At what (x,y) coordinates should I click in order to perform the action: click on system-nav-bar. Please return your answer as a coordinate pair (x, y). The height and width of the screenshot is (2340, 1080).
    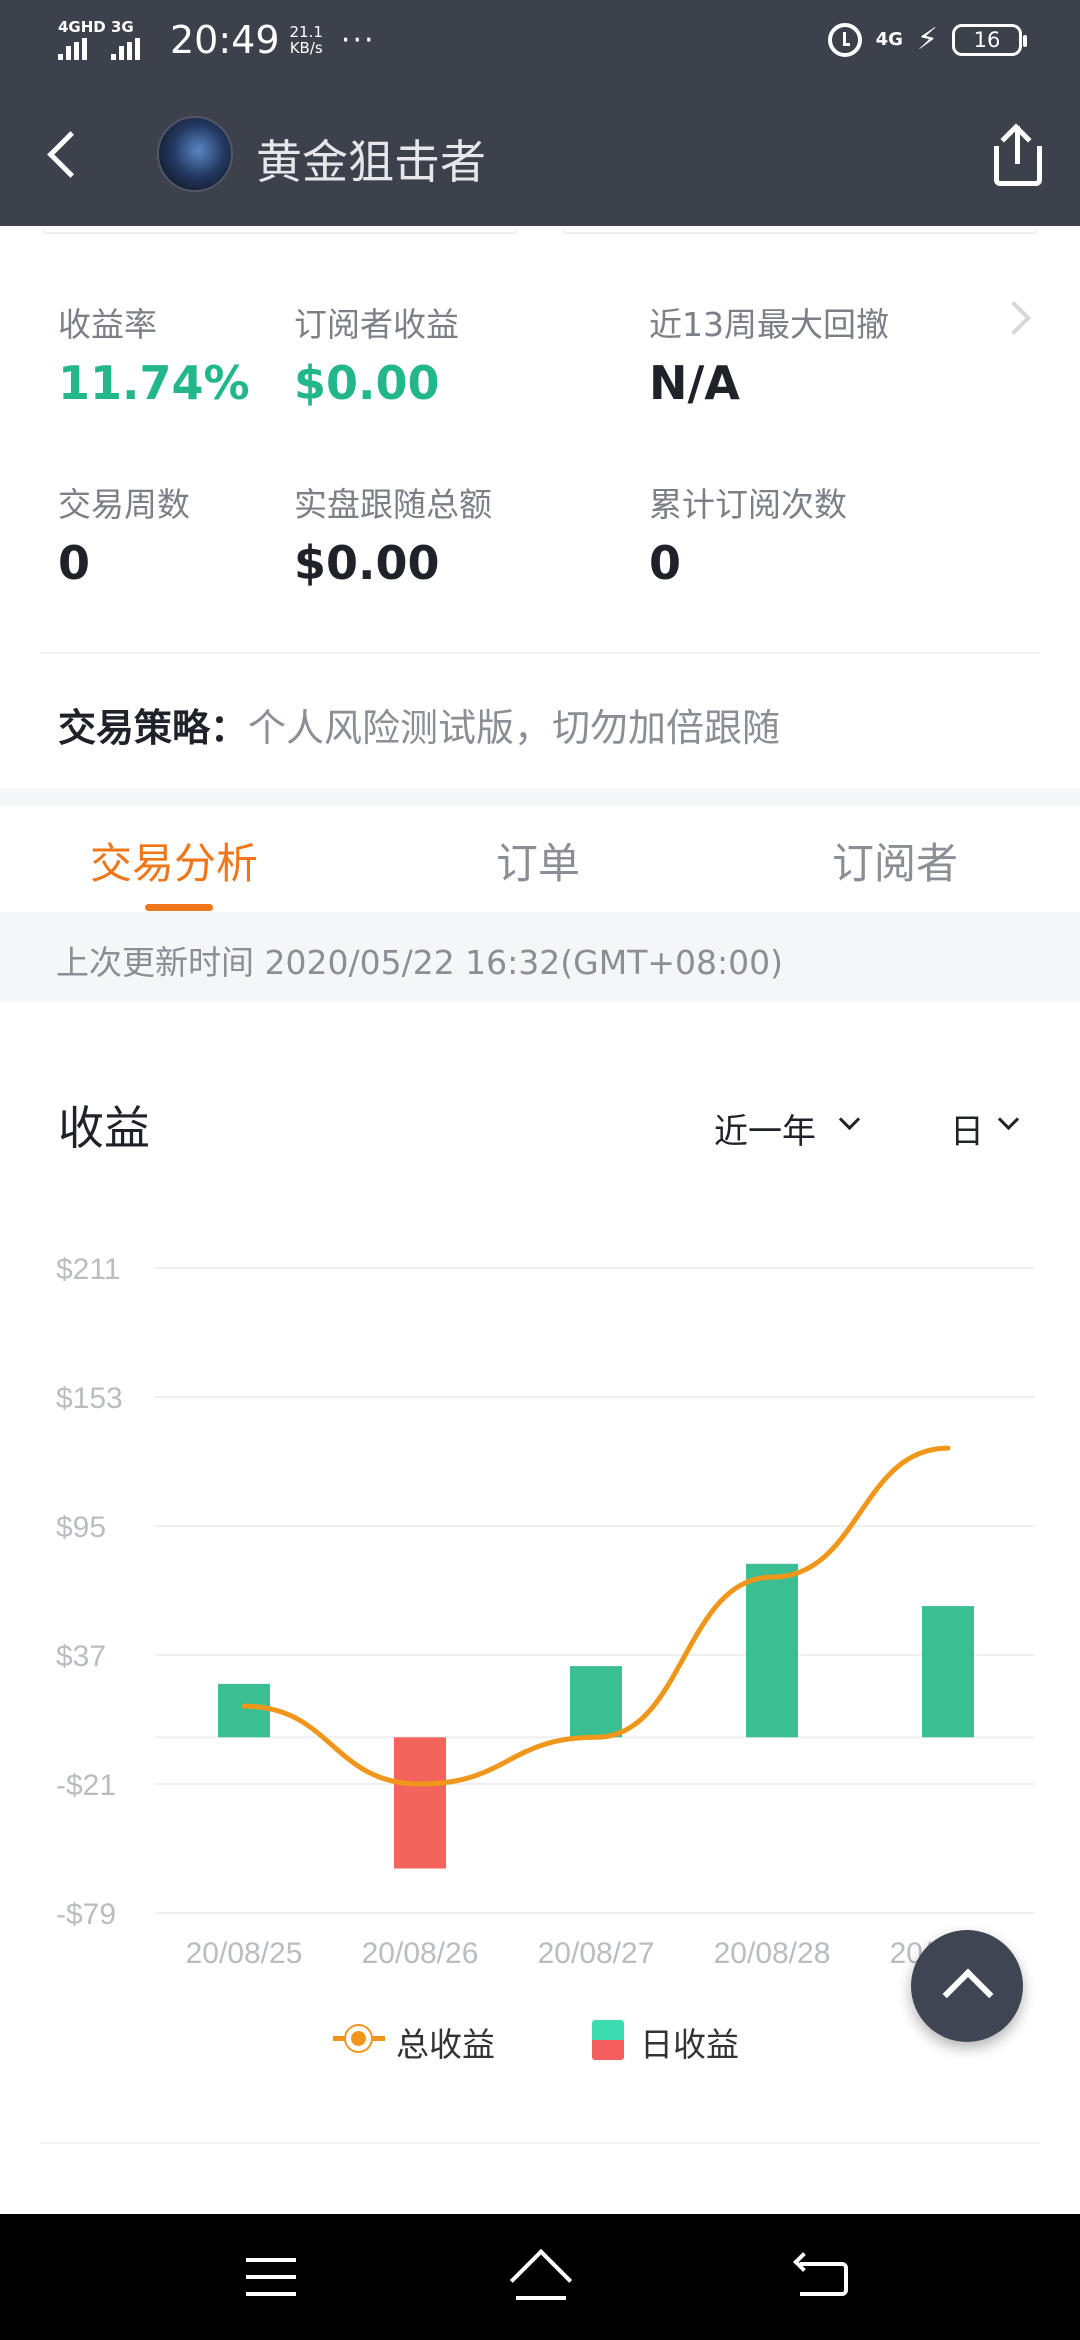
    Looking at the image, I should click on (540, 2277).